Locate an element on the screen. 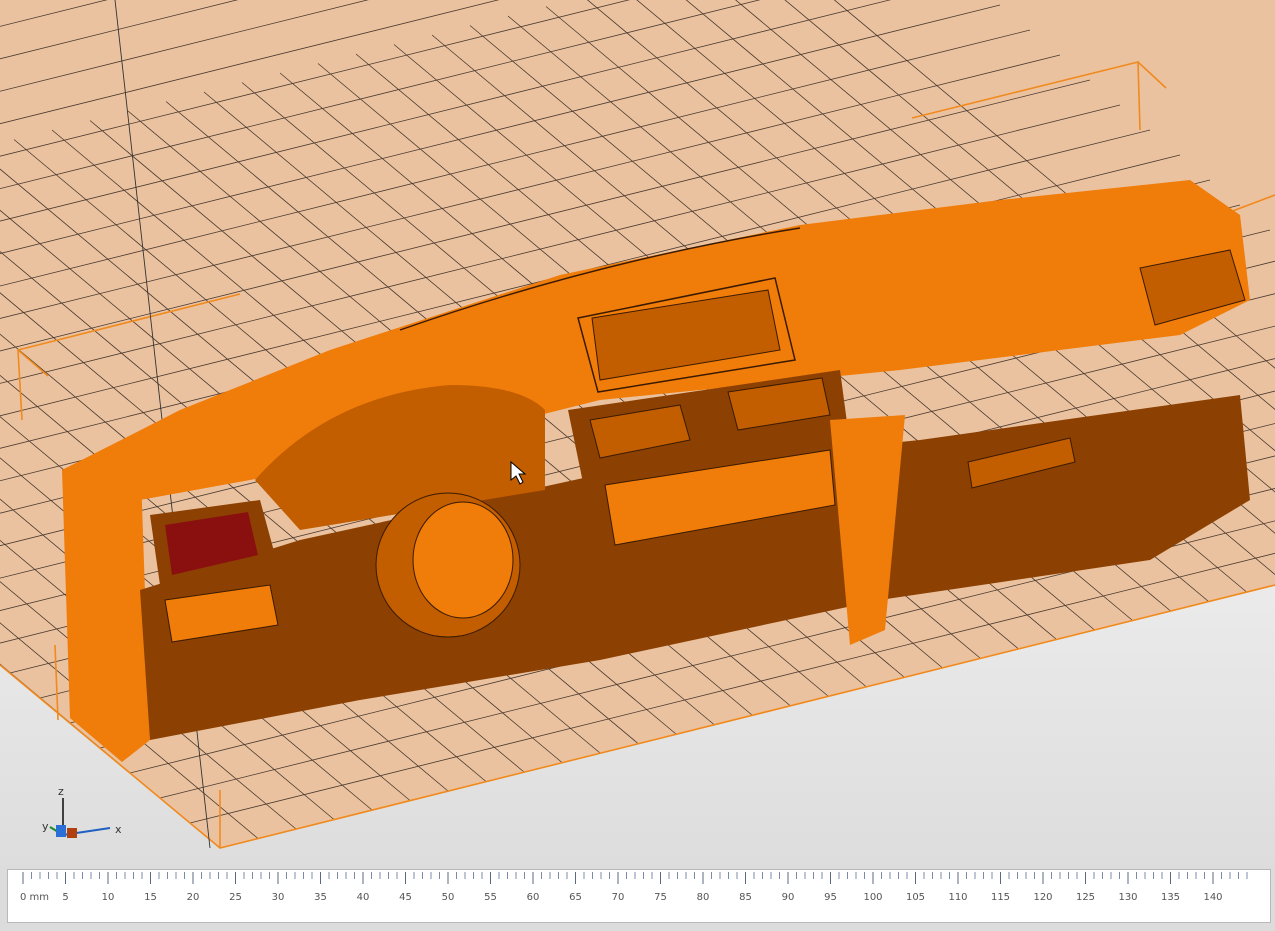 The width and height of the screenshot is (1275, 931). ruler-label: 65 is located at coordinates (575, 897).